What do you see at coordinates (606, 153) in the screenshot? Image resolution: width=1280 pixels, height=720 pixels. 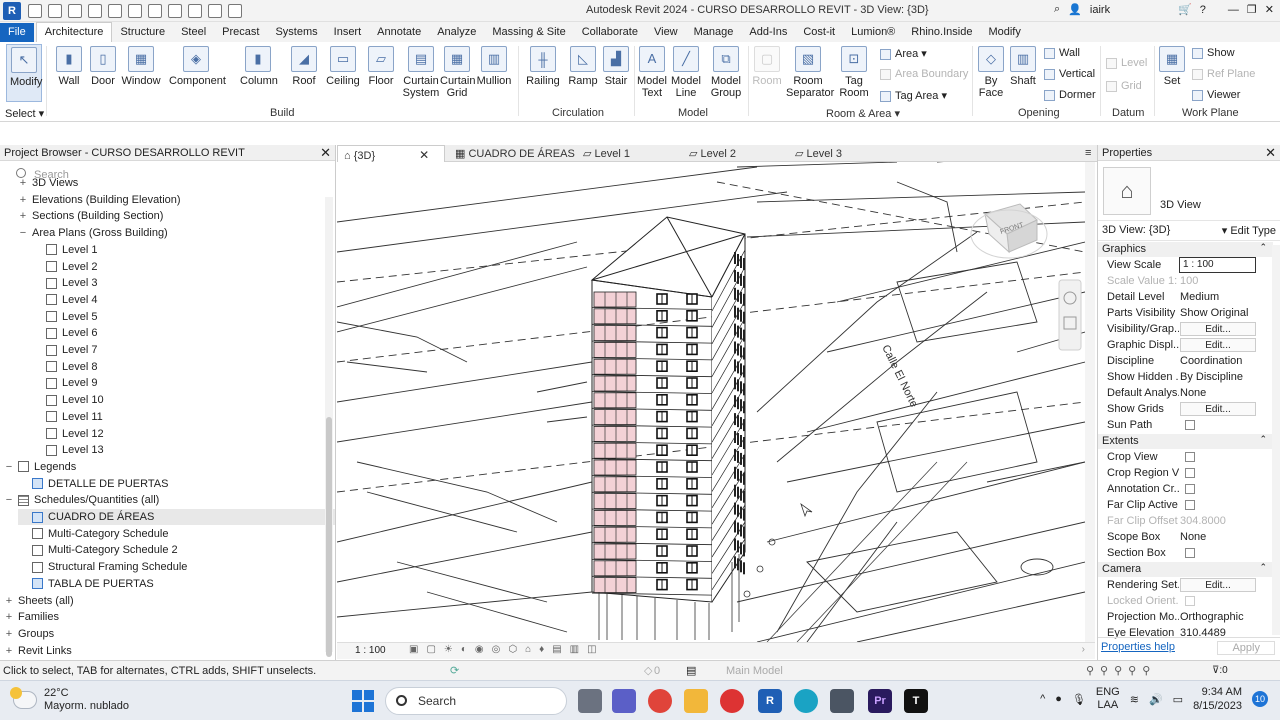 I see `tab-level-1: ▱ Level 1` at bounding box center [606, 153].